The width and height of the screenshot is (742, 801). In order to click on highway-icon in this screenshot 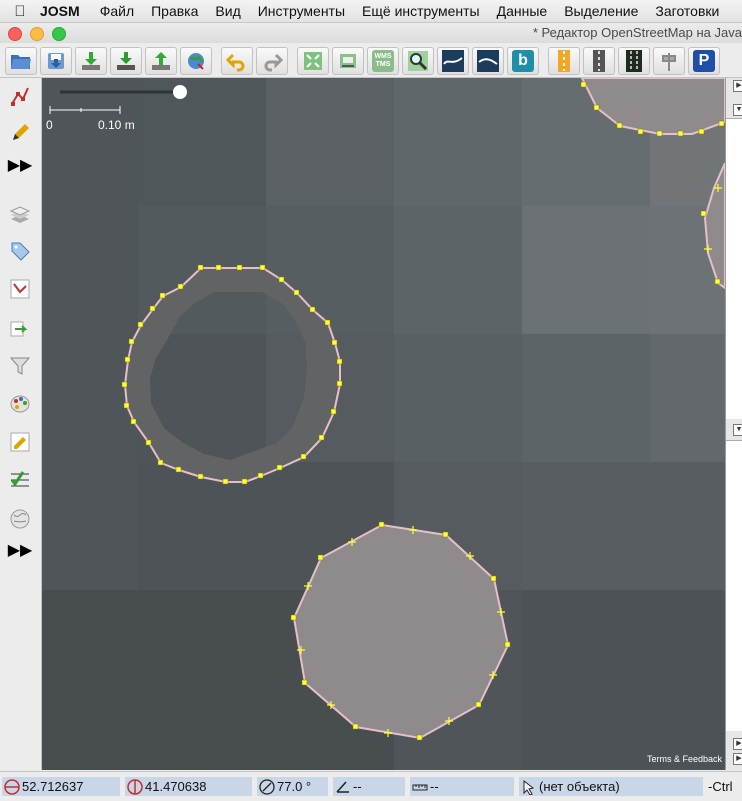, I will do `click(634, 60)`.